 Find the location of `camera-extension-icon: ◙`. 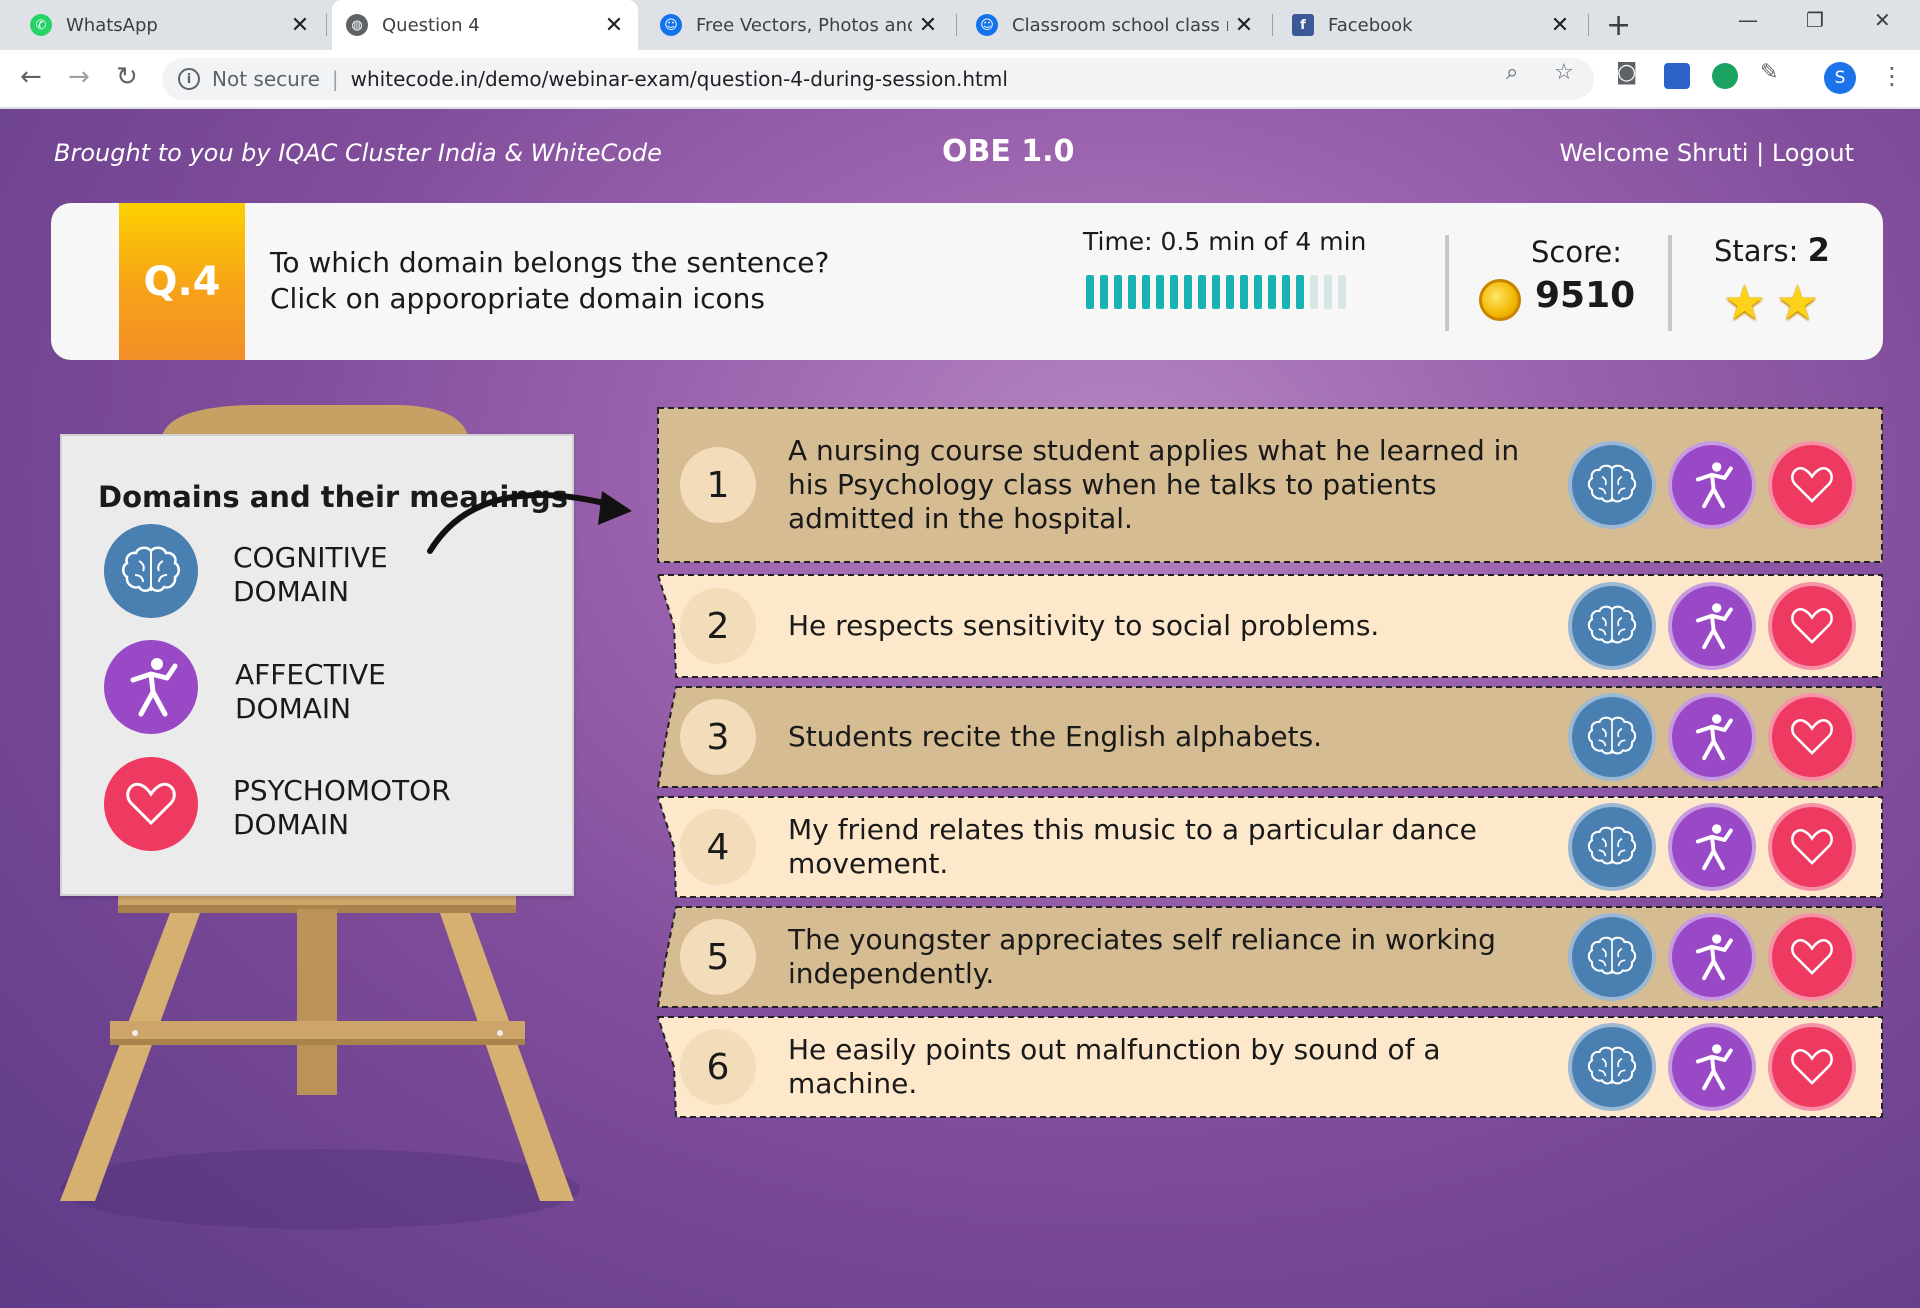

camera-extension-icon: ◙ is located at coordinates (1626, 72).